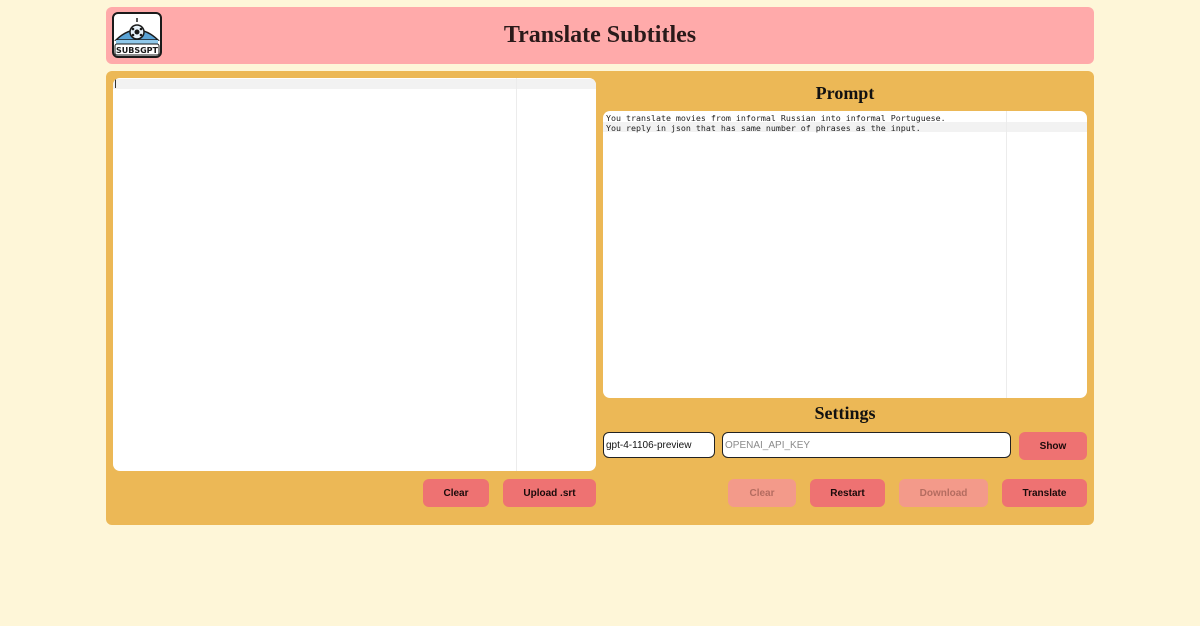 This screenshot has width=1200, height=626. What do you see at coordinates (549, 493) in the screenshot?
I see `upload-srt-button: Upload .srt` at bounding box center [549, 493].